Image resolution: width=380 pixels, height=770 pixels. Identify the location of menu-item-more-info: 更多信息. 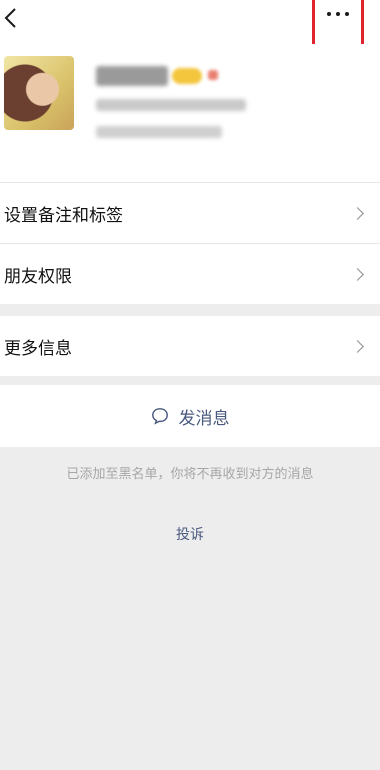
(190, 346).